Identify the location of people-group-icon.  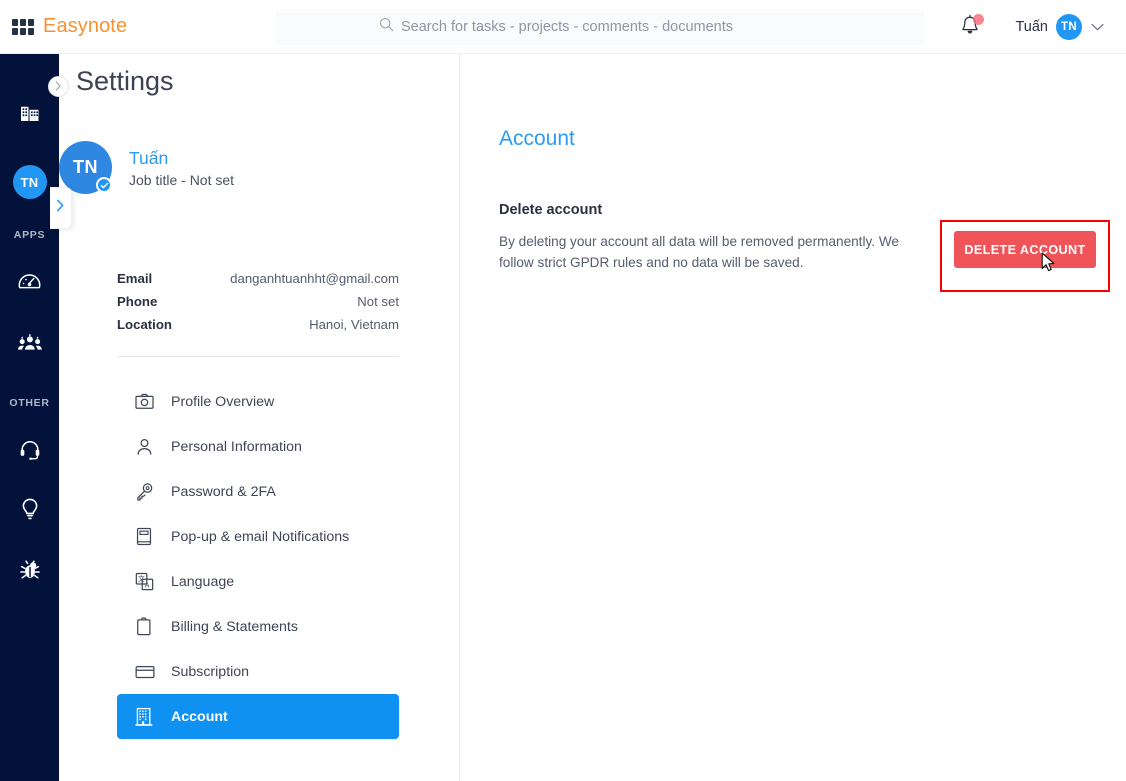
(30, 345).